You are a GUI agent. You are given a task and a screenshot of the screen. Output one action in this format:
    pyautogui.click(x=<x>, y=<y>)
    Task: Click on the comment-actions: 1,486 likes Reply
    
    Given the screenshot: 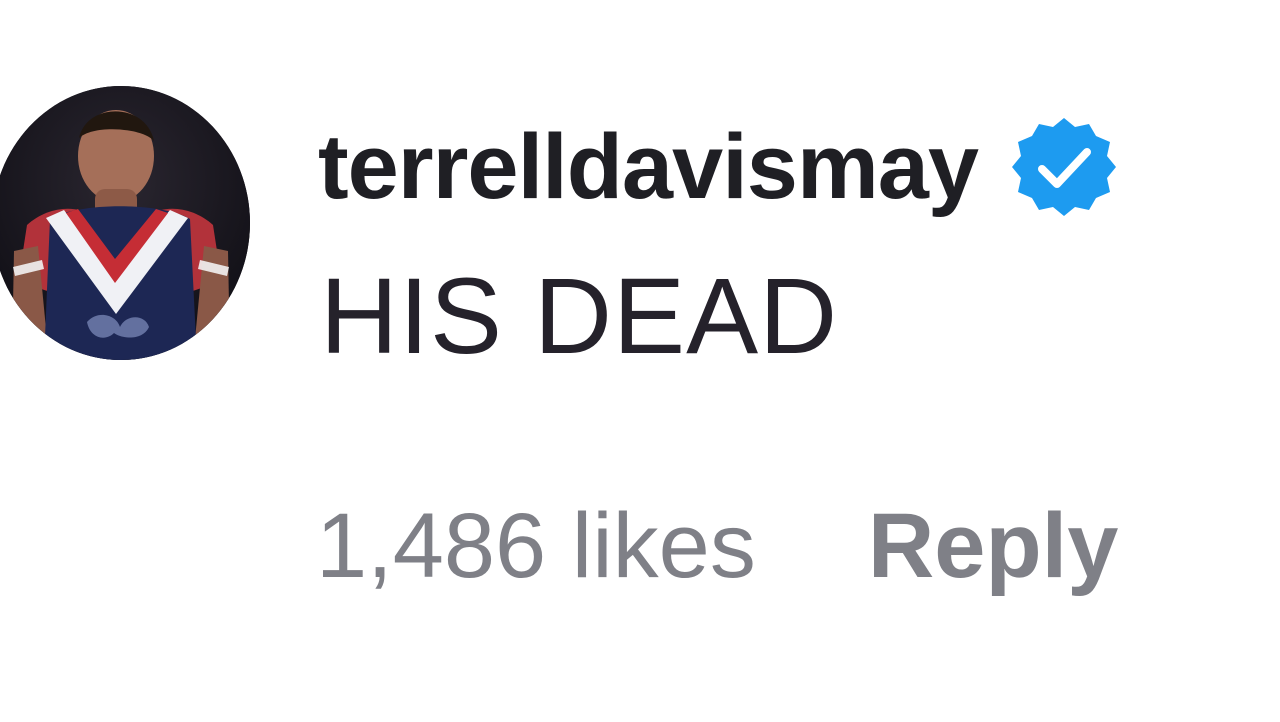 What is the action you would take?
    pyautogui.click(x=717, y=546)
    